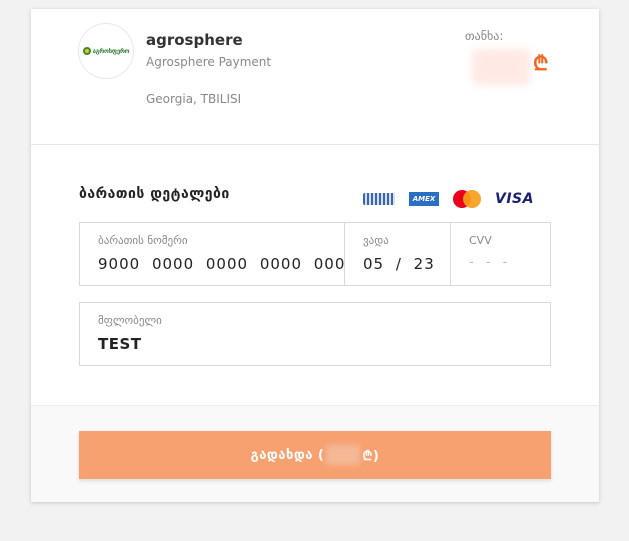  Describe the element at coordinates (501, 67) in the screenshot. I see `amount-value-redacted` at that location.